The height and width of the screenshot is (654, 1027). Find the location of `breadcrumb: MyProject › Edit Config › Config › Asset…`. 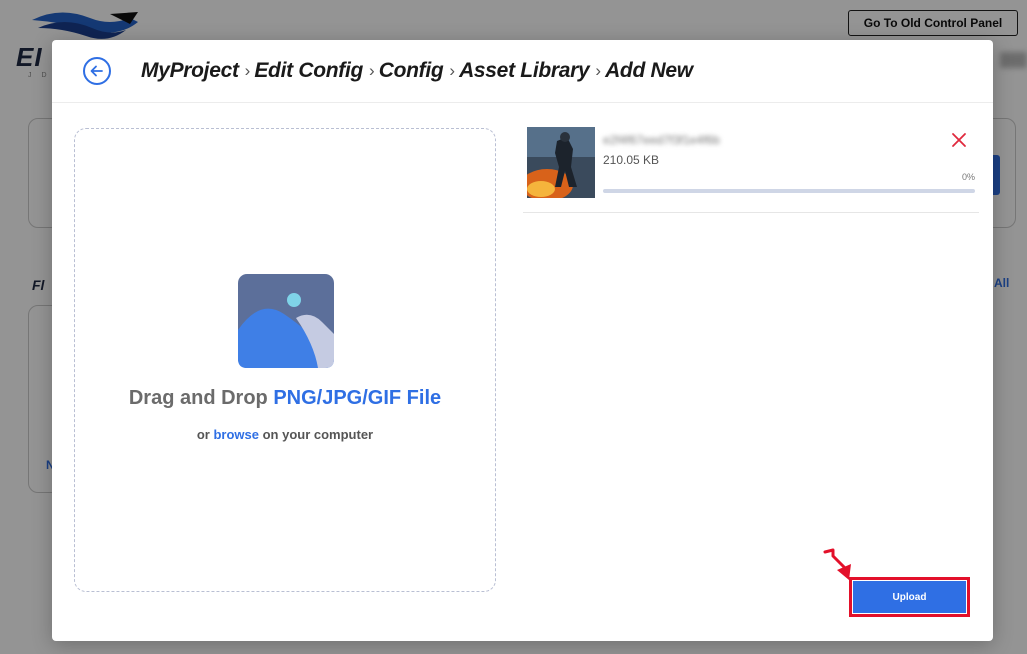

breadcrumb: MyProject › Edit Config › Config › Asset… is located at coordinates (417, 71).